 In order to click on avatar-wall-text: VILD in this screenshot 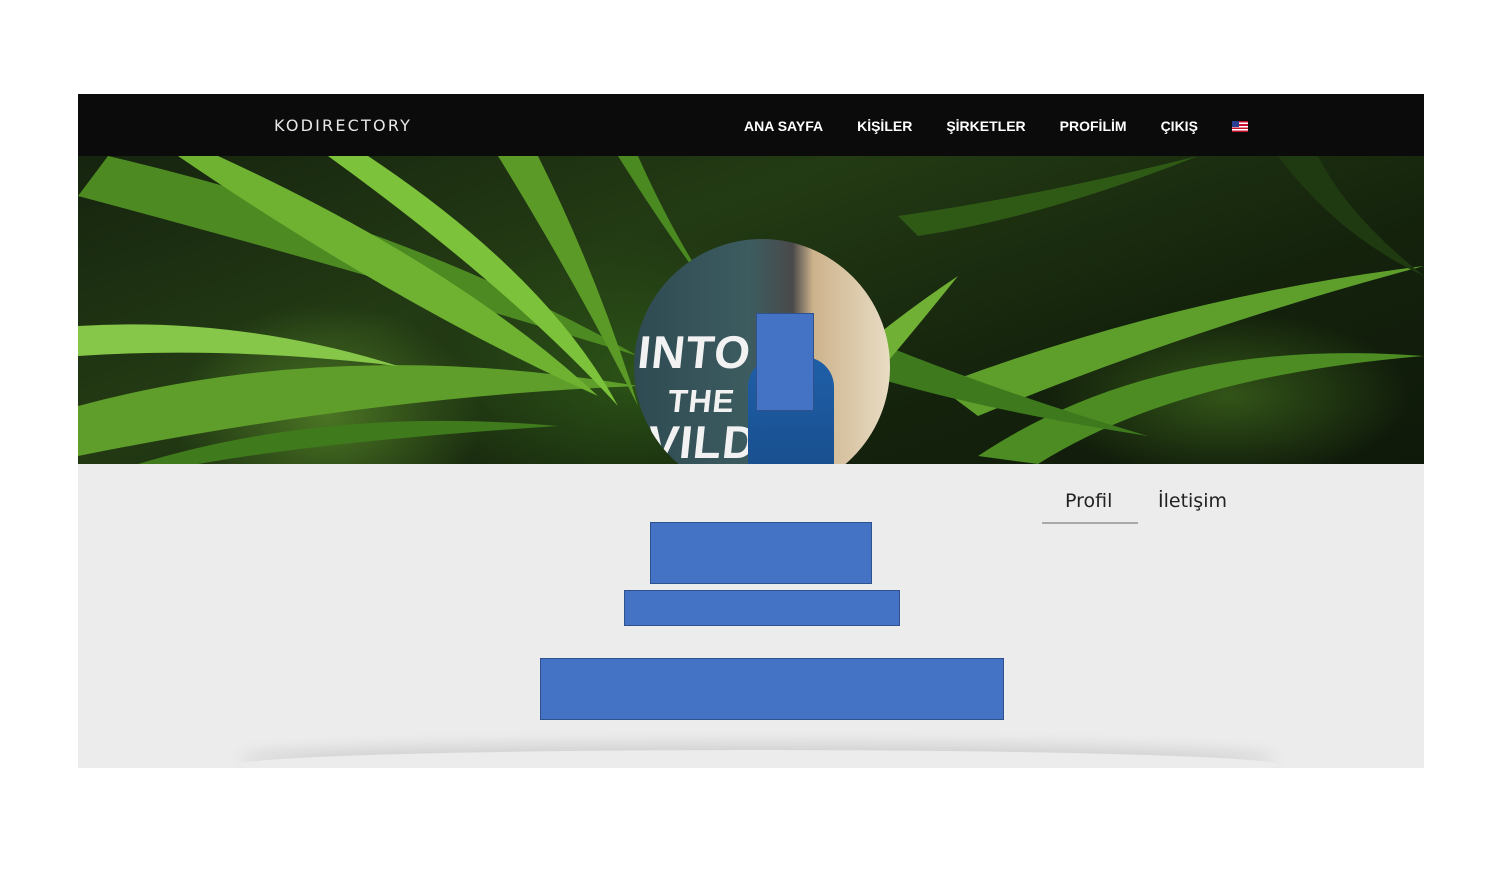, I will do `click(702, 440)`.